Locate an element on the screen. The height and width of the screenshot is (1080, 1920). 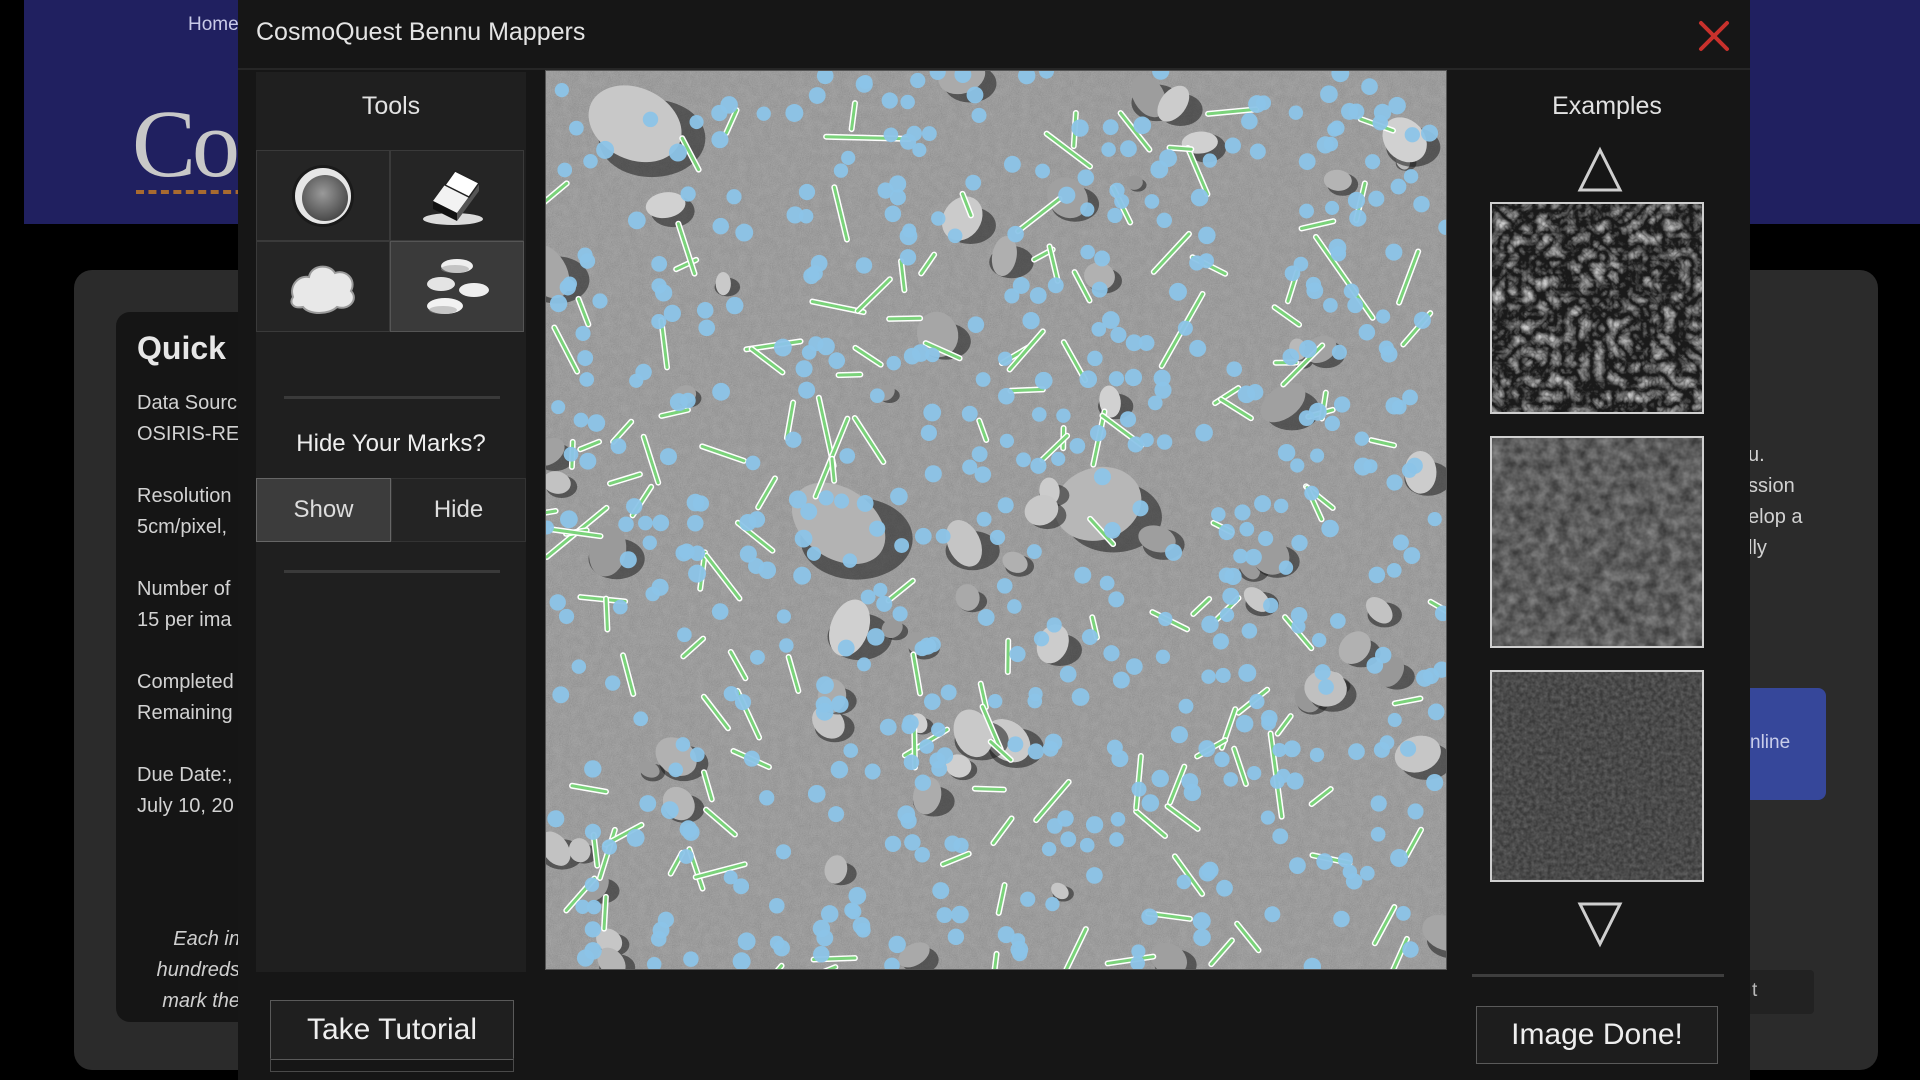
background-nav-home-link: Home is located at coordinates (213, 25).